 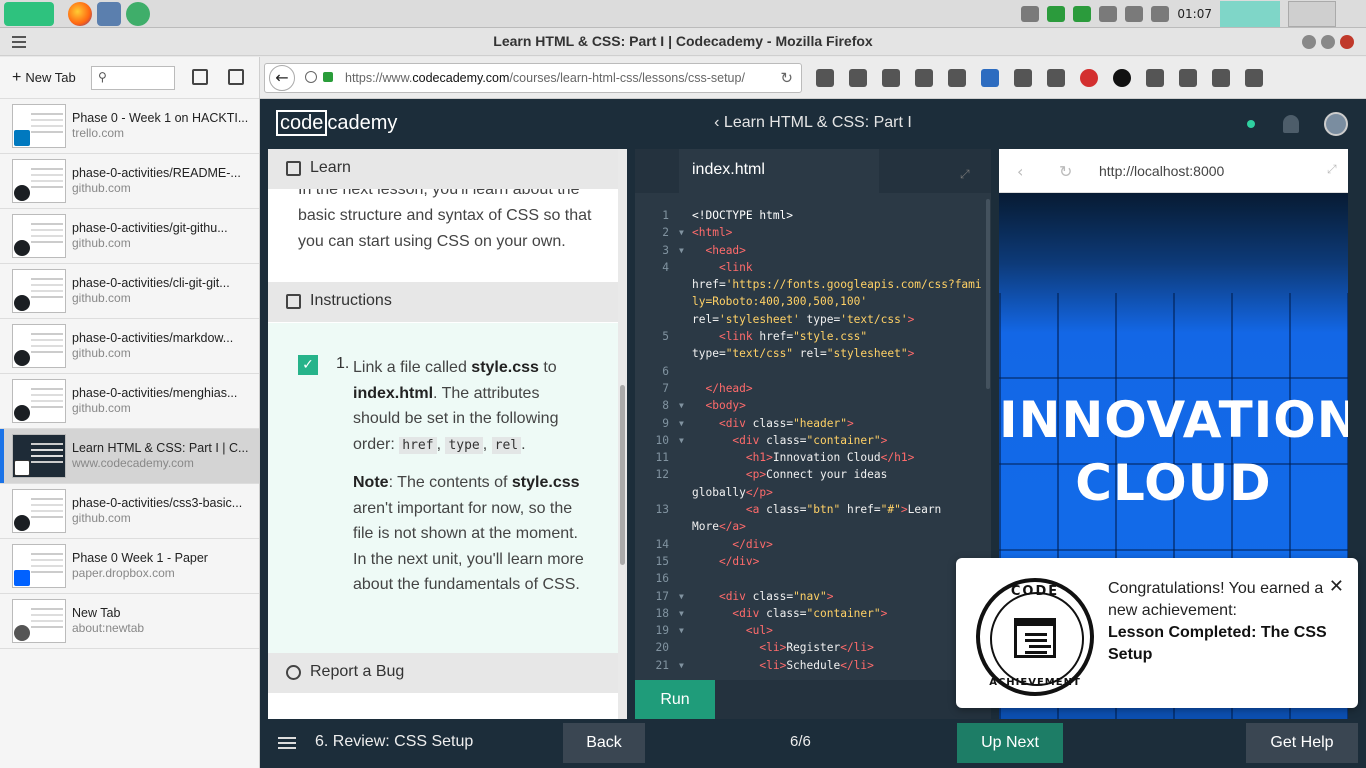 I want to click on empty-workspace, so click(x=1312, y=14).